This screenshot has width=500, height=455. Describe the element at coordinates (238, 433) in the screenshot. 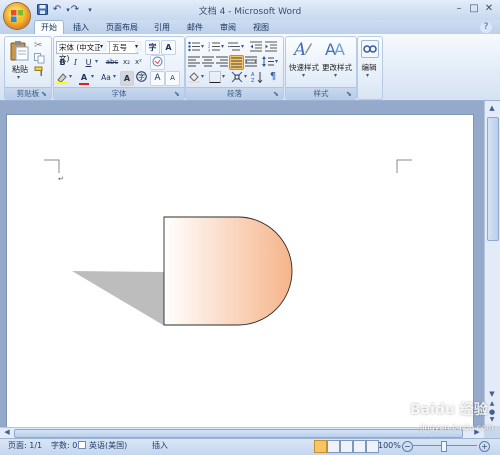

I see `horizontal-scroll-thumb` at that location.